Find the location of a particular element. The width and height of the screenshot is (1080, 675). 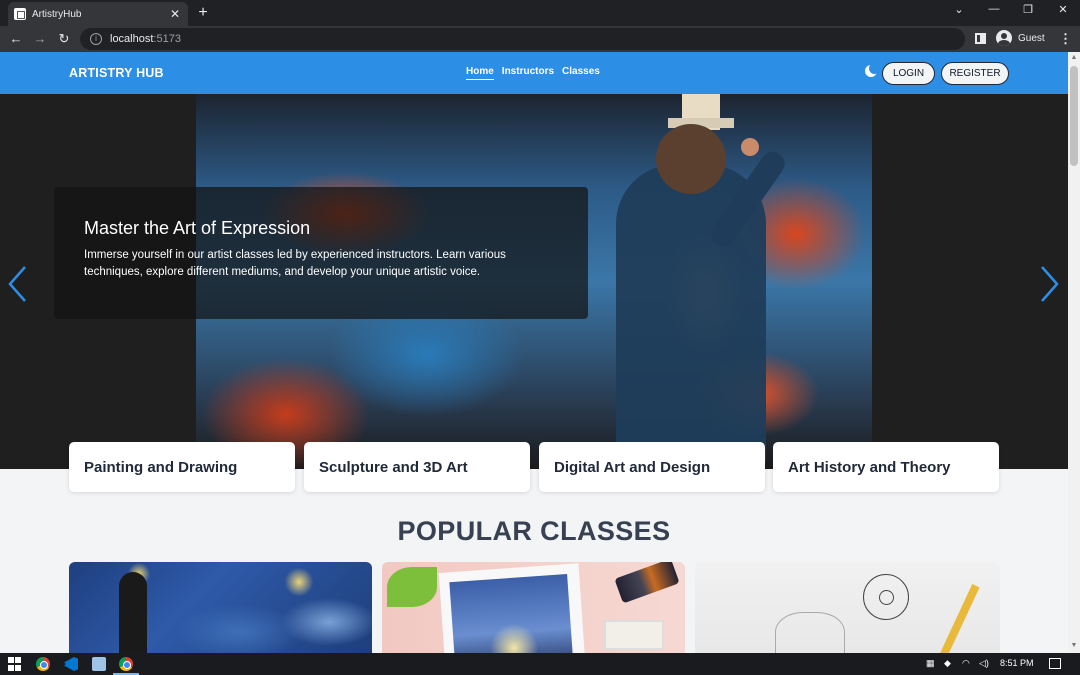

back-icon: ← is located at coordinates (16, 38).